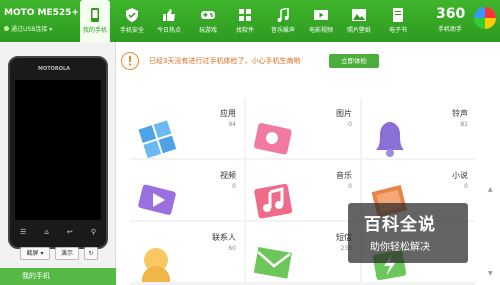 This screenshot has height=285, width=500. I want to click on scroll-down-icon: ▼, so click(490, 273).